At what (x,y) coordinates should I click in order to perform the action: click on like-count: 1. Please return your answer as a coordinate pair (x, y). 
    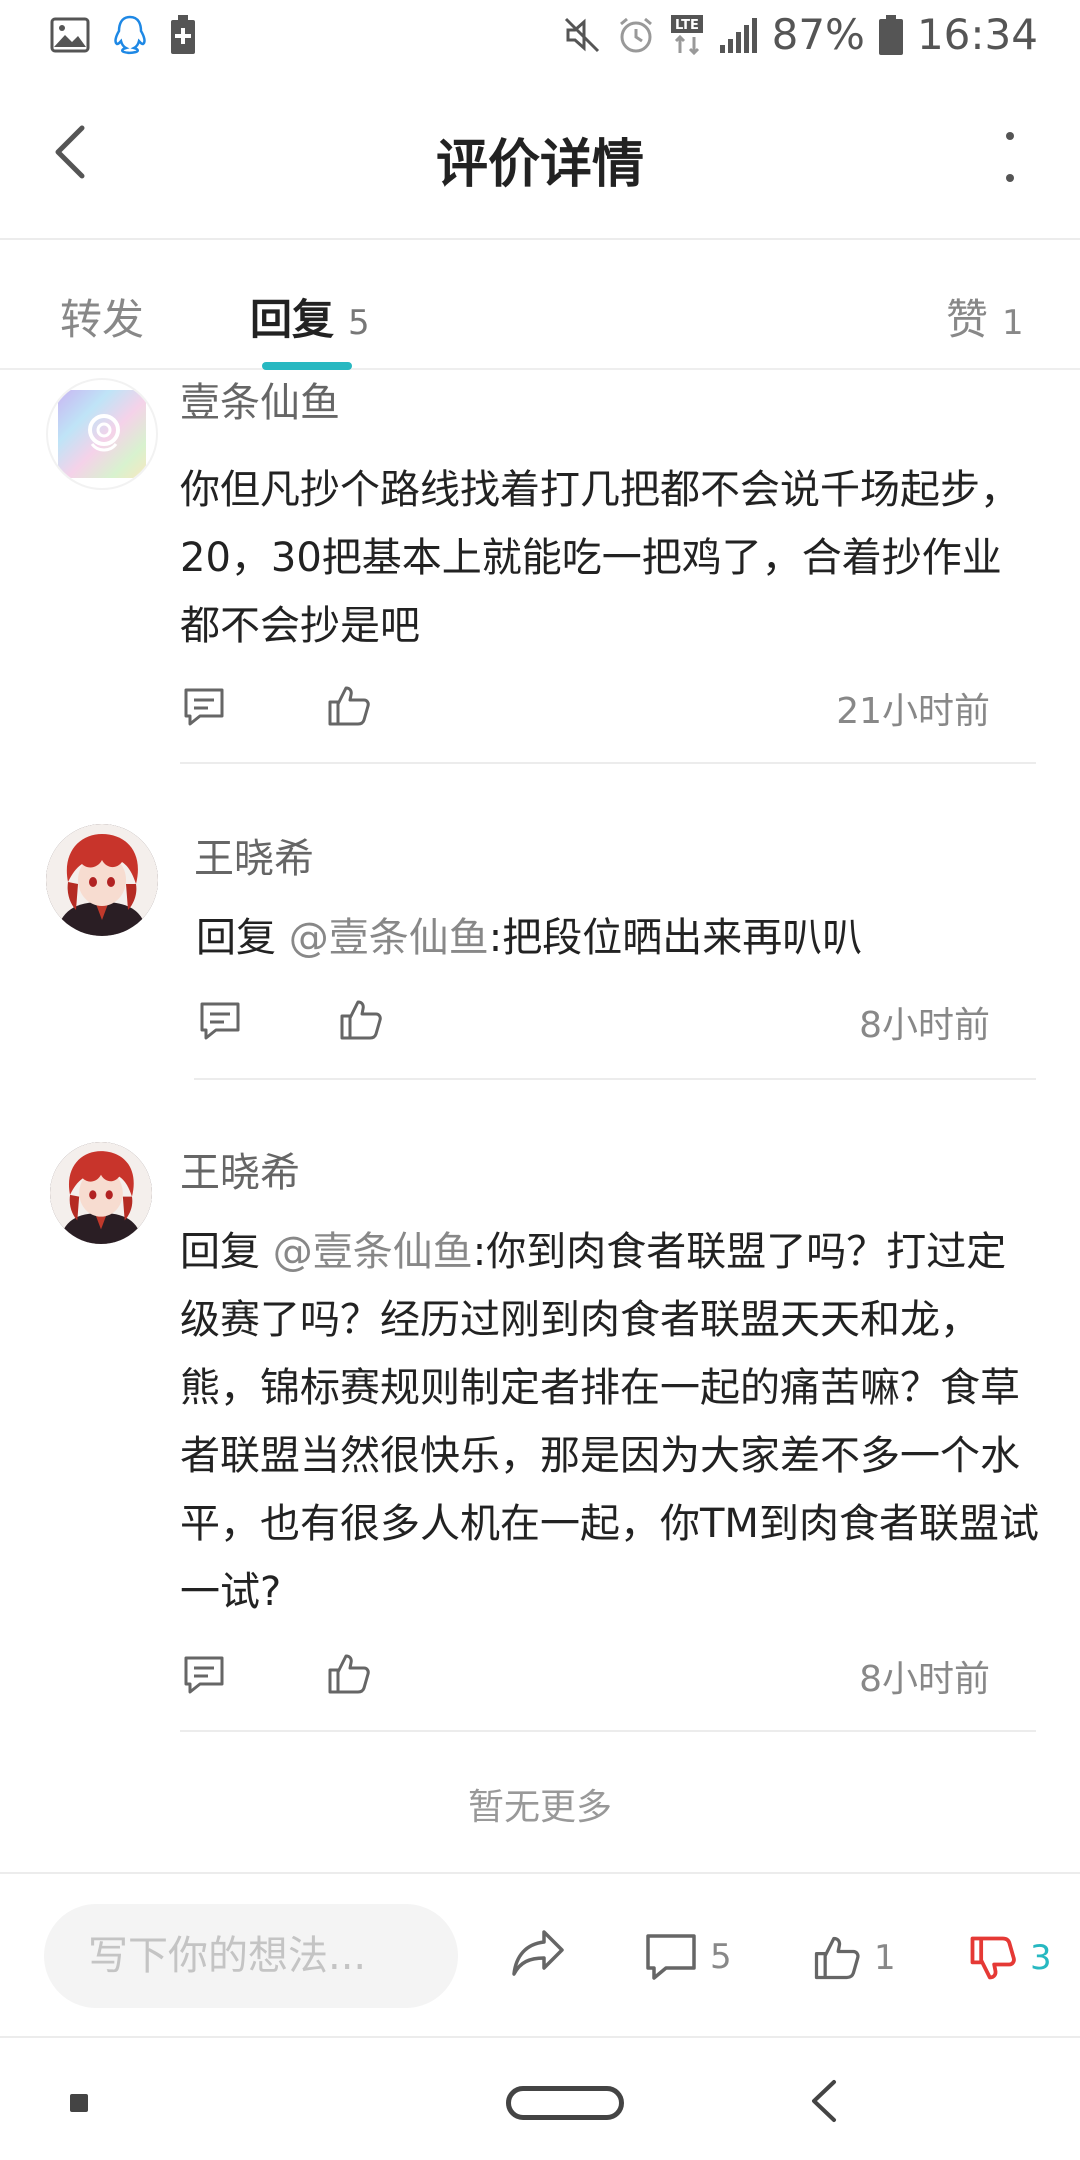
    Looking at the image, I should click on (885, 1958).